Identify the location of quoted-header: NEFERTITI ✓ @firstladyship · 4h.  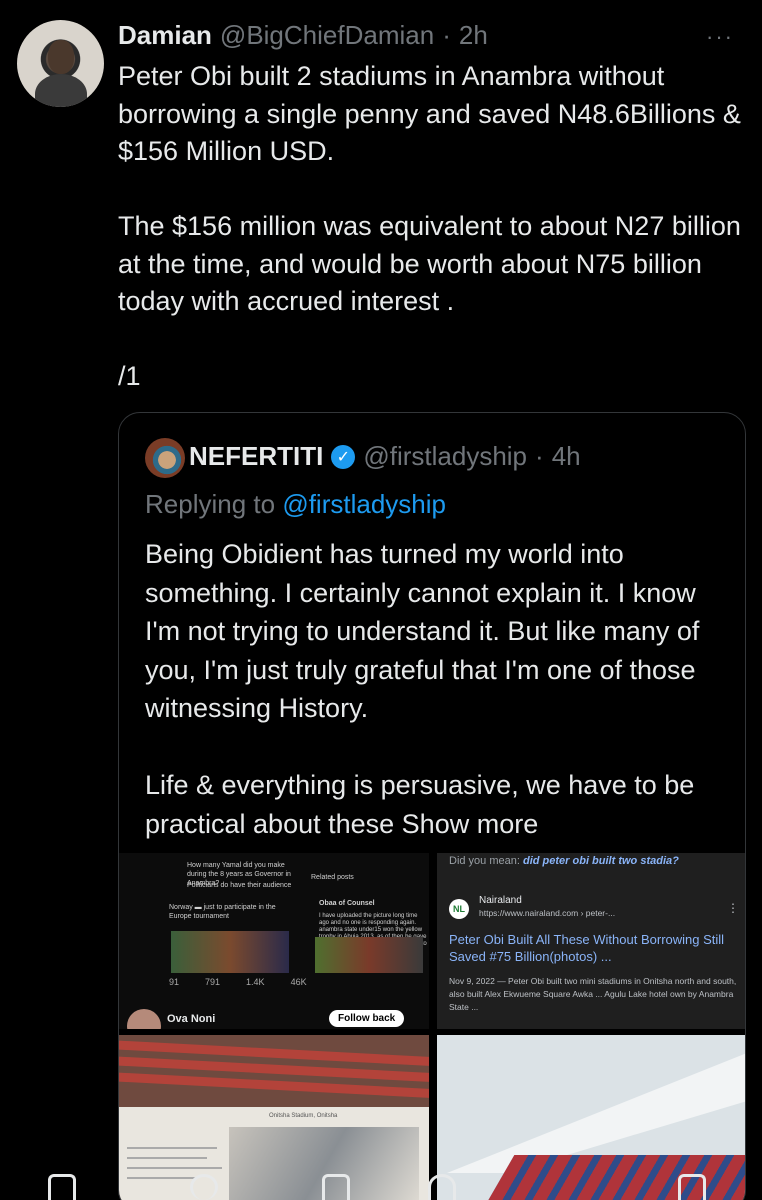
(385, 456).